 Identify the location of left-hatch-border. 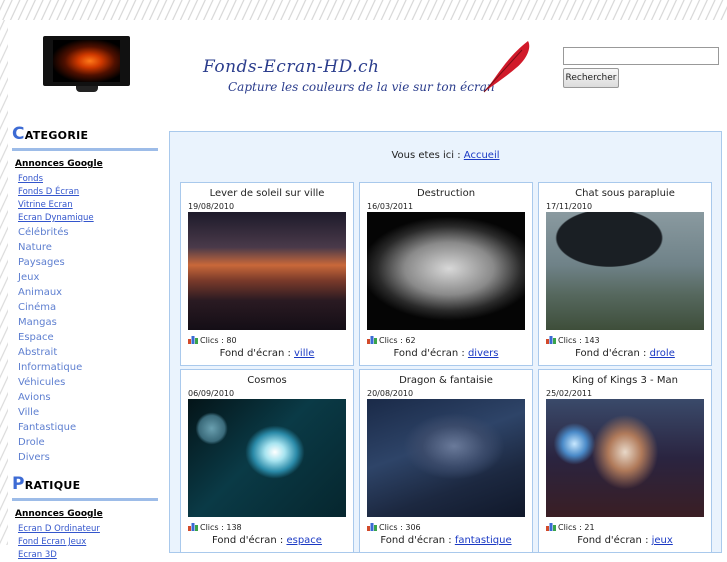
(4, 282).